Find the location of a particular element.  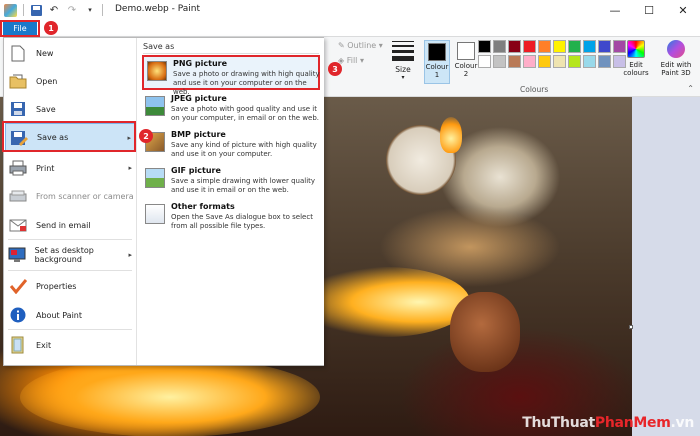

menu-item-set-desktop-background: Set as desktop background ▸ is located at coordinates (70, 255).